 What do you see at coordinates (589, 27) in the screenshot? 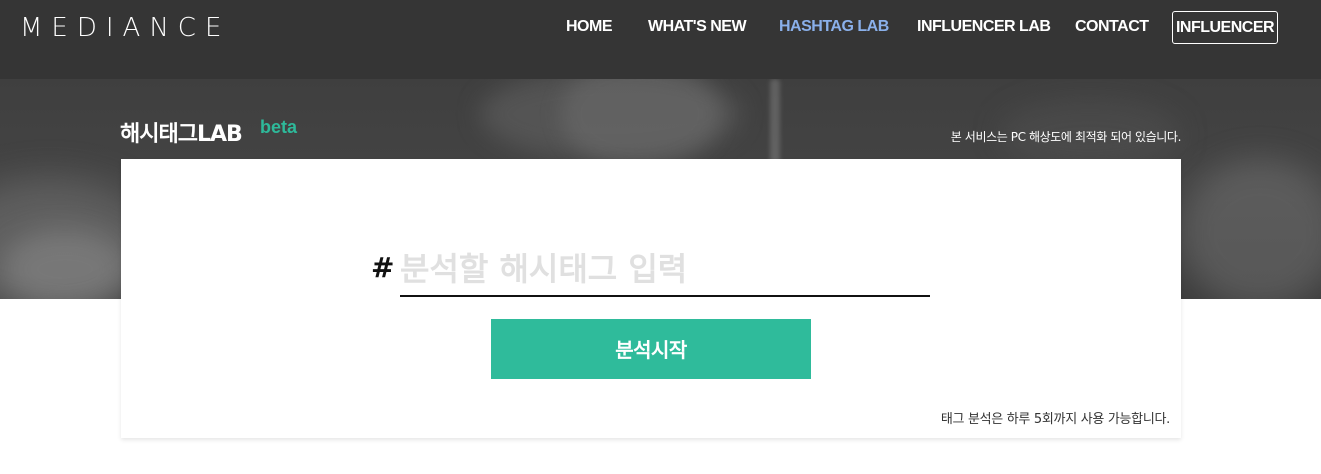
I see `nav-home: HOME` at bounding box center [589, 27].